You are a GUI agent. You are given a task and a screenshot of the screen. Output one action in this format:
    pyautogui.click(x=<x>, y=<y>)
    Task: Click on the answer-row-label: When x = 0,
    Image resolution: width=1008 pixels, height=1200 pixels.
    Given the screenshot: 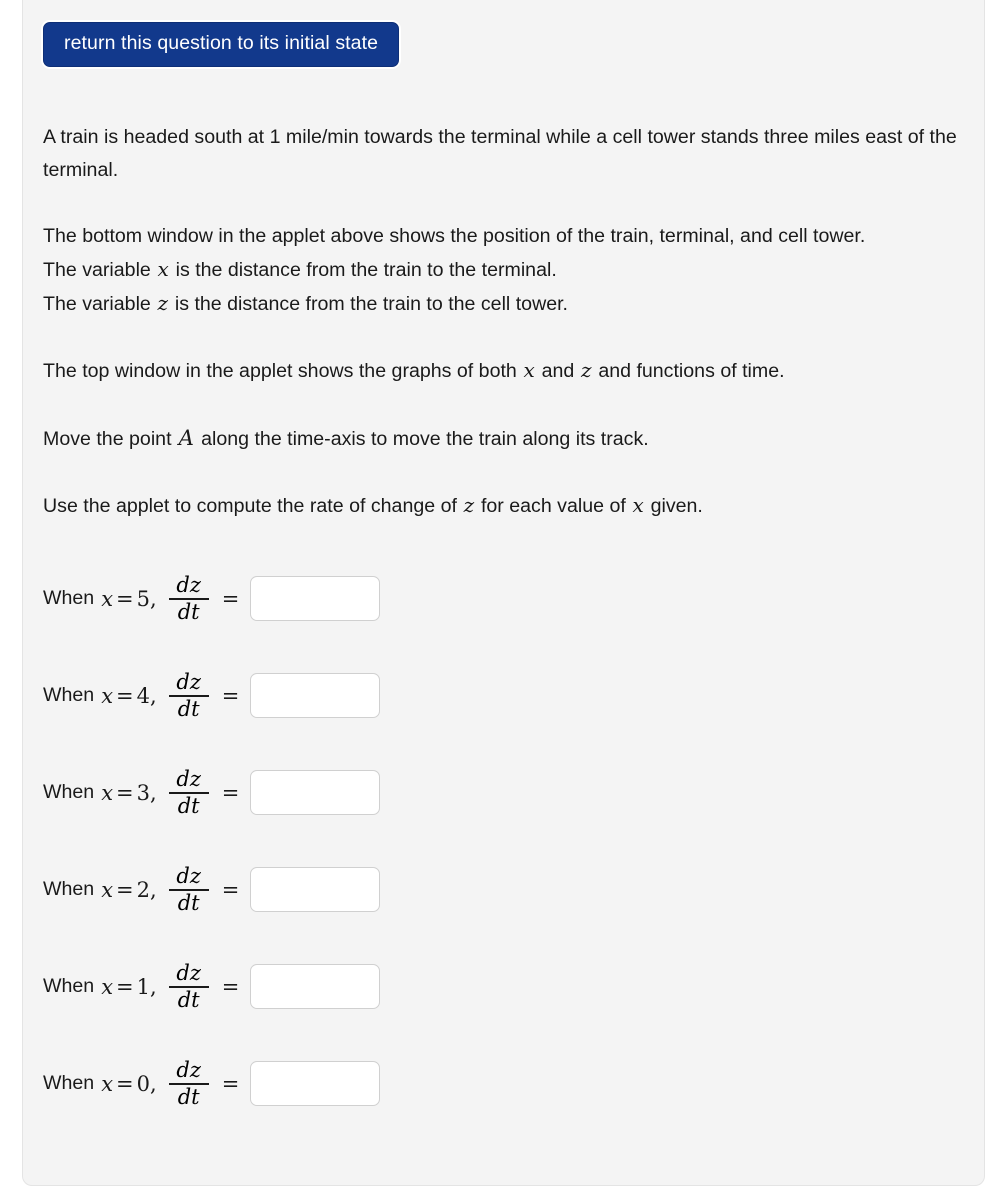 What is the action you would take?
    pyautogui.click(x=100, y=1084)
    